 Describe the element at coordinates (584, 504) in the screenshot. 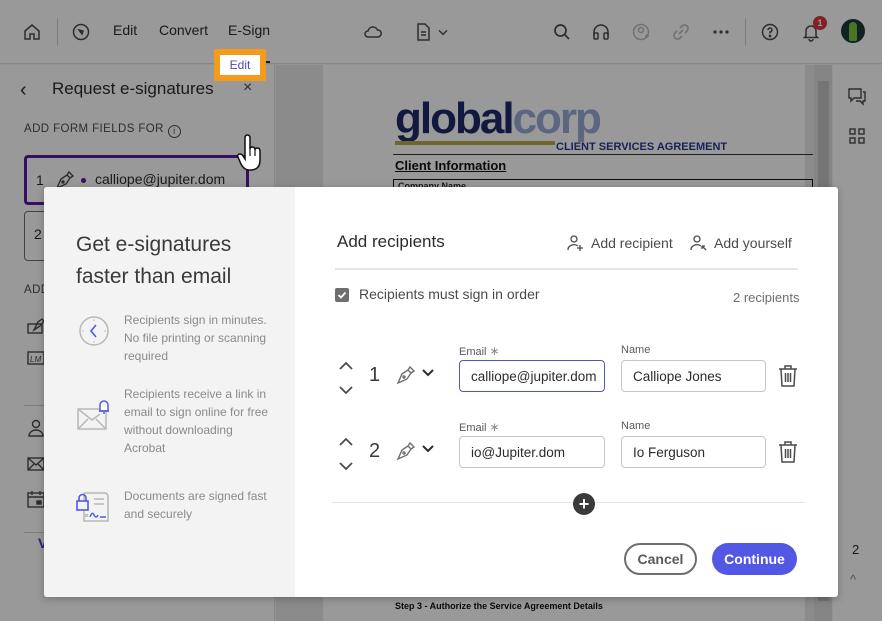

I see `add-row-button: +` at that location.